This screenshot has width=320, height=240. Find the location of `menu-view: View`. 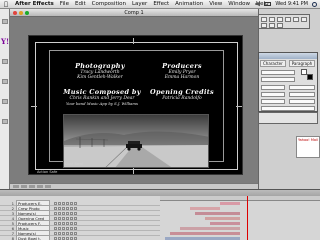

menu-view: View is located at coordinates (215, 4).